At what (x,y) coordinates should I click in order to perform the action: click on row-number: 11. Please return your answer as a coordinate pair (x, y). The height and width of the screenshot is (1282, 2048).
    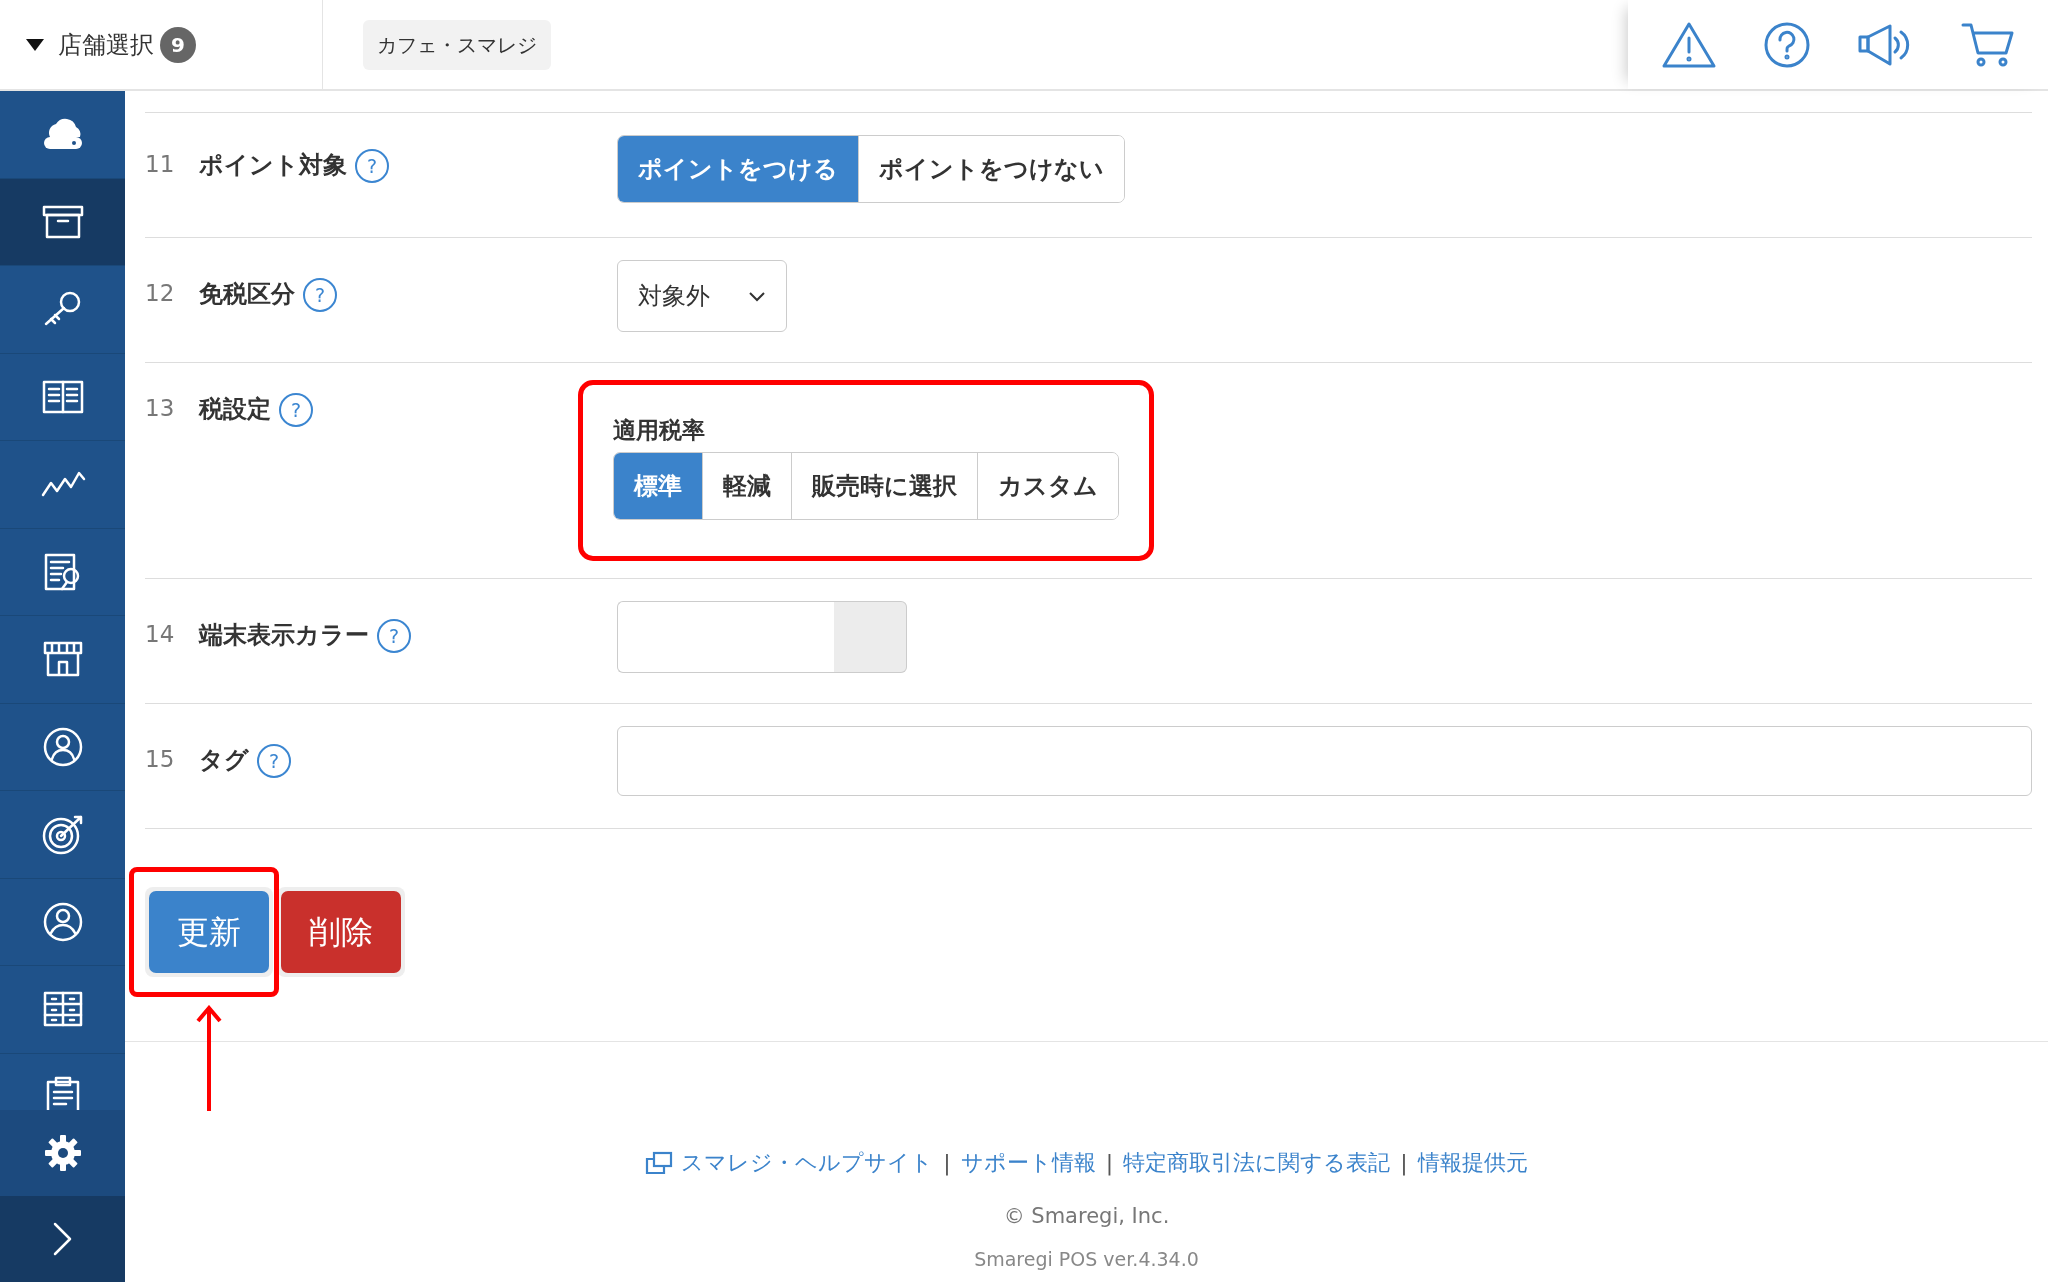
    Looking at the image, I should click on (160, 164).